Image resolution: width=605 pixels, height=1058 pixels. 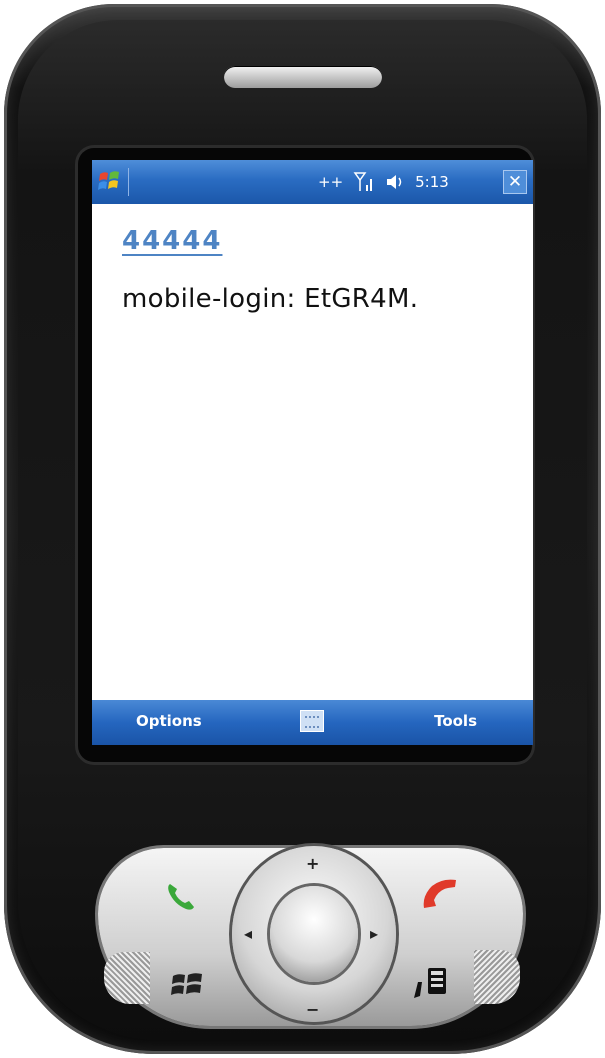 I want to click on windows-flag-icon, so click(x=110, y=181).